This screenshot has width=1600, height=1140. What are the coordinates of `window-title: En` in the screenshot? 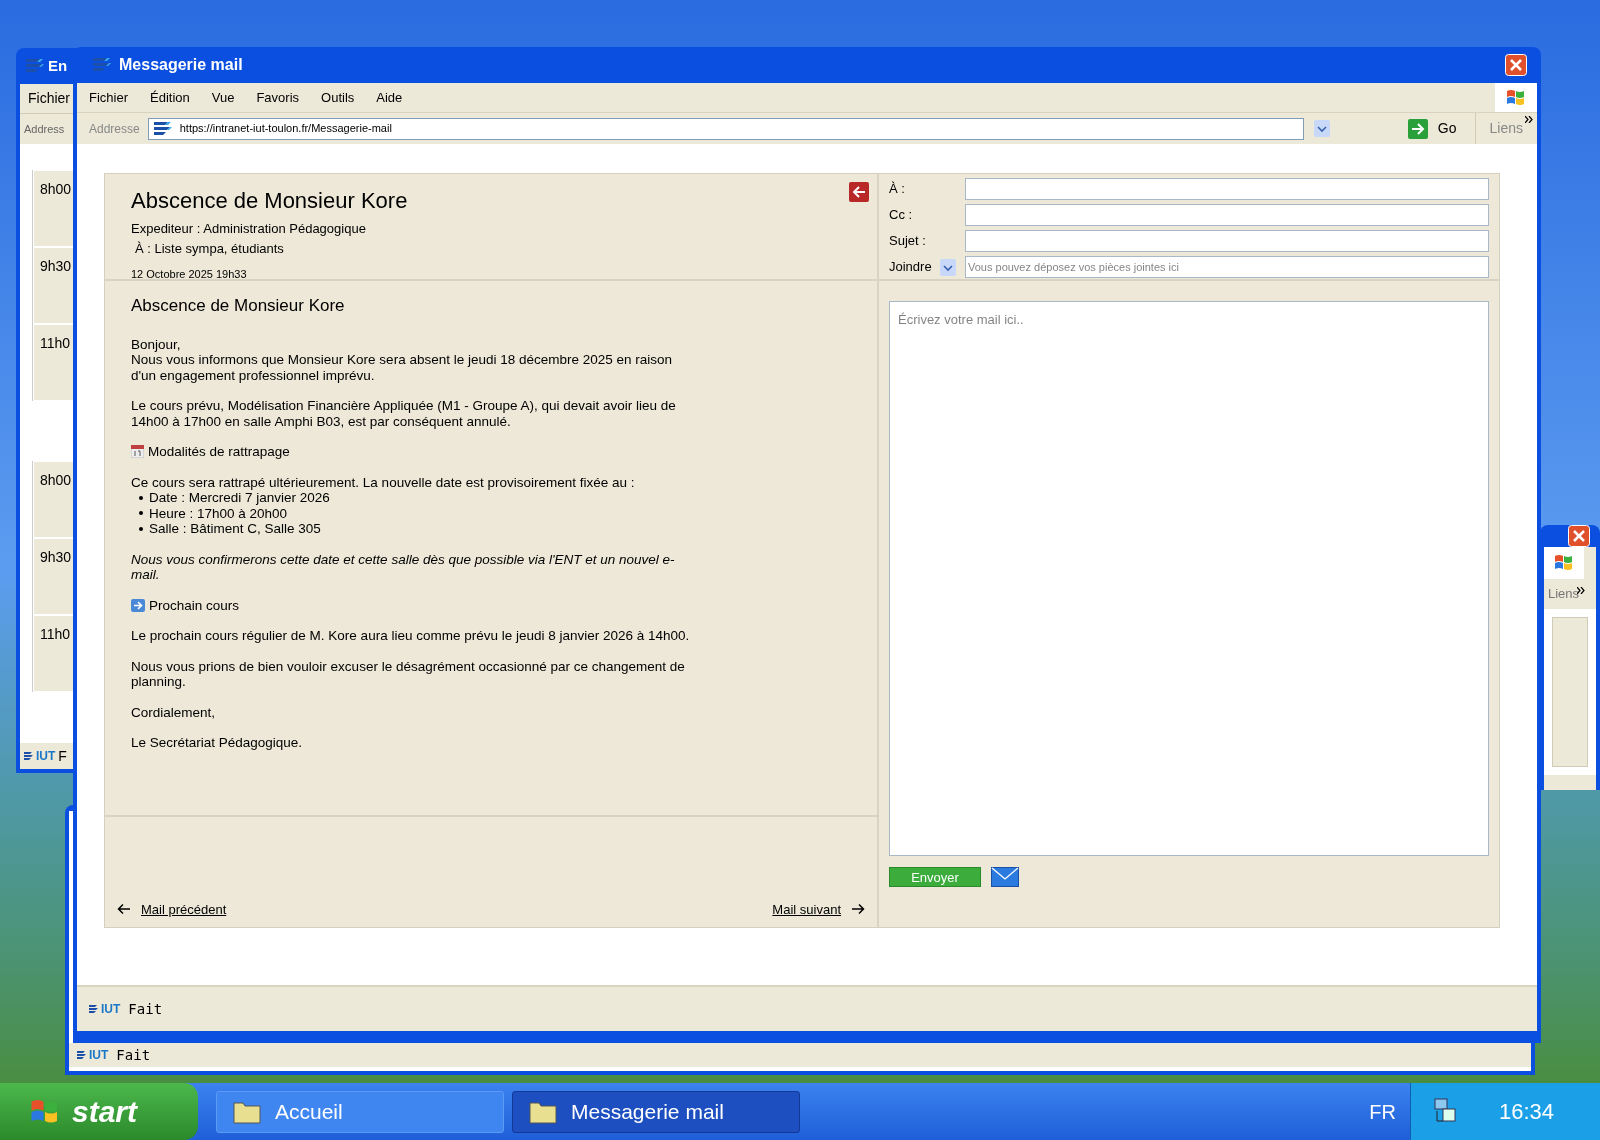 It's located at (58, 65).